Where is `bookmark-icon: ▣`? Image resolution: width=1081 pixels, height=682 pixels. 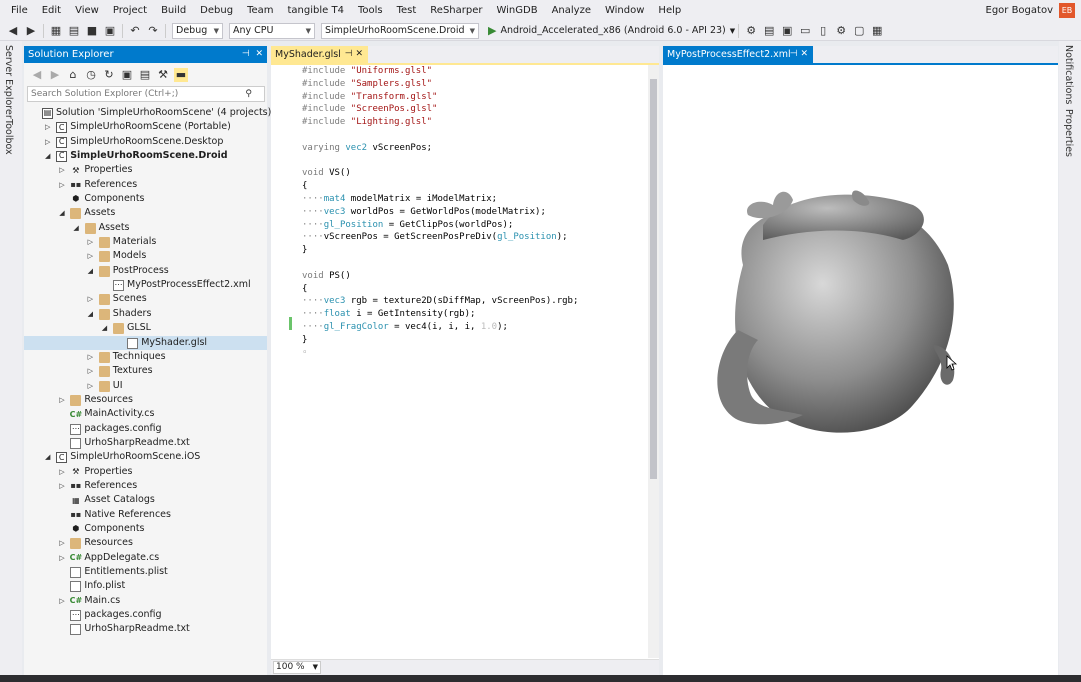 bookmark-icon: ▣ is located at coordinates (787, 31).